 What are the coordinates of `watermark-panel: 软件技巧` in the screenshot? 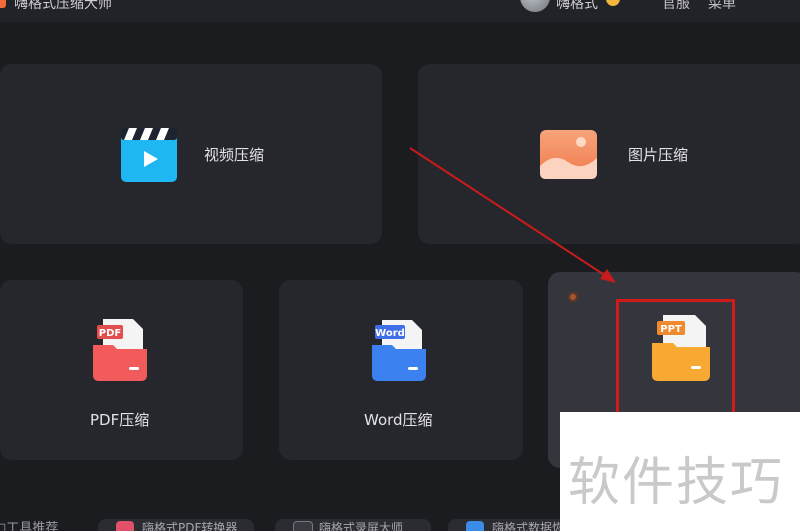 It's located at (680, 471).